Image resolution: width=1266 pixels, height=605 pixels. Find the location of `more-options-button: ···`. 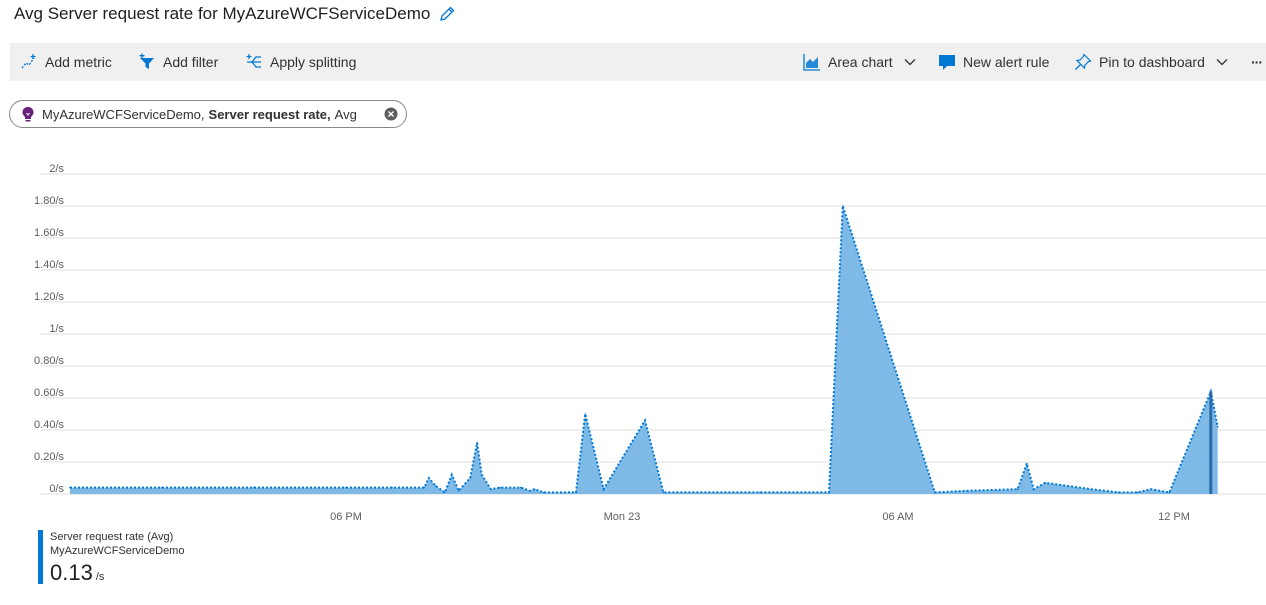

more-options-button: ··· is located at coordinates (1257, 62).